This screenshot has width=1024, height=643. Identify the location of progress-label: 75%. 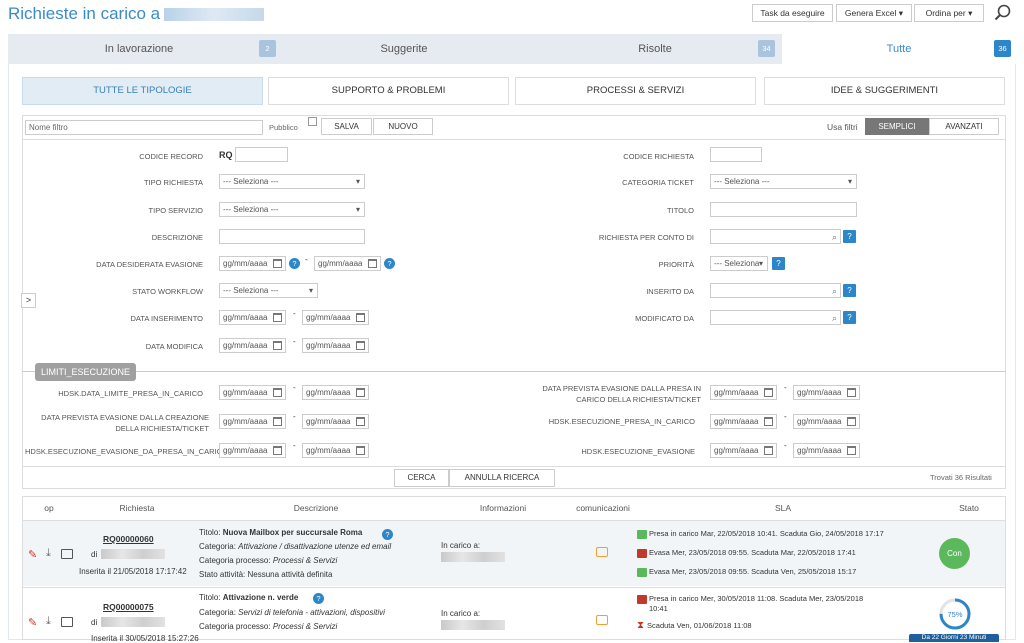
(954, 614).